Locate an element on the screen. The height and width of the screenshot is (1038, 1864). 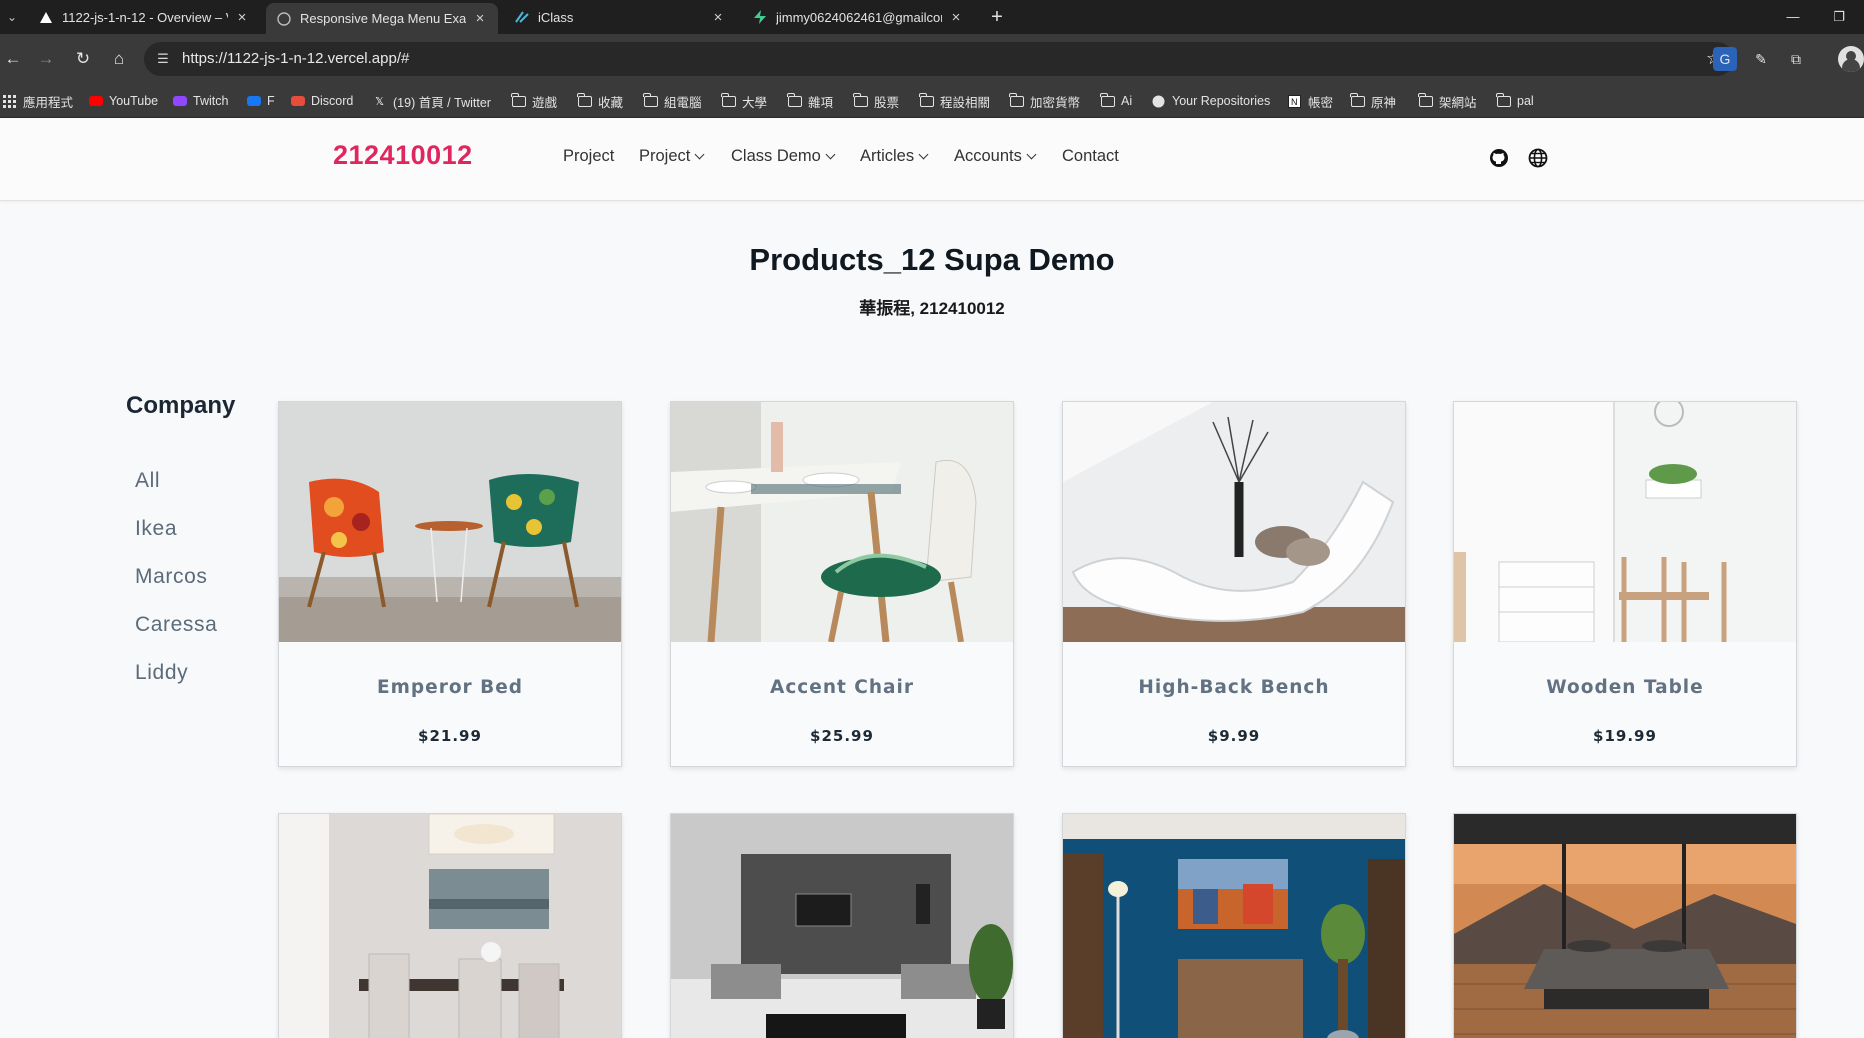
bookmark-item: 應用程式 is located at coordinates (37, 101).